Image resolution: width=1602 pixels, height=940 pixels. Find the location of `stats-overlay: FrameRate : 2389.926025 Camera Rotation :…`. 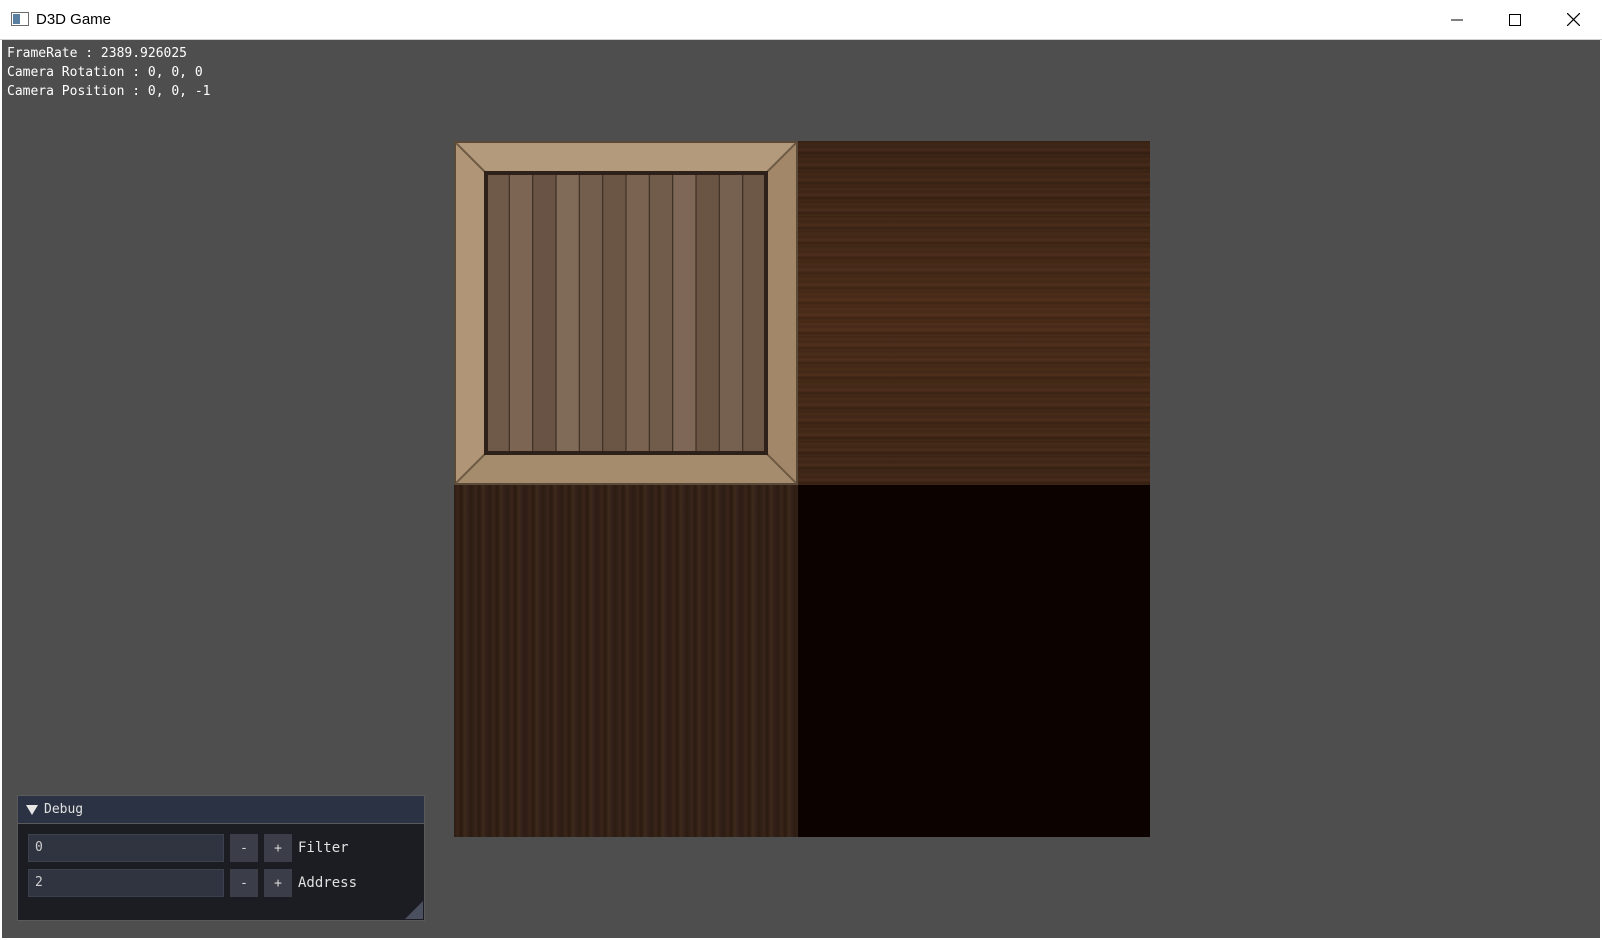

stats-overlay: FrameRate : 2389.926025 Camera Rotation :… is located at coordinates (109, 72).